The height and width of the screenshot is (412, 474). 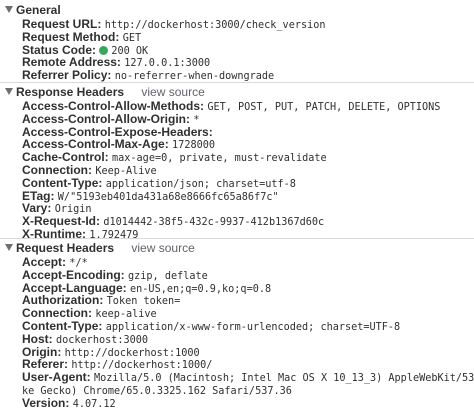 I want to click on response-headers-header: Response Headers view source, so click(x=237, y=92).